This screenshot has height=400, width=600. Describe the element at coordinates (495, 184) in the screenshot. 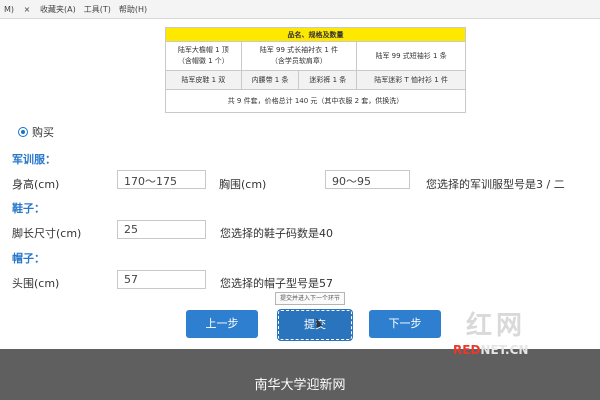

I see `uniform-result: 您选择的军训服型号是3 / 二` at that location.